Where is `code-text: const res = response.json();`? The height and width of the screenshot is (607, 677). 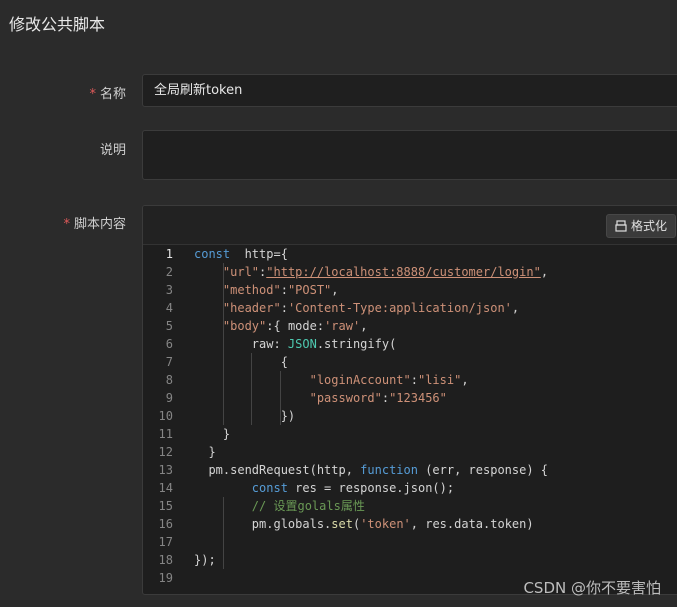 code-text: const res = response.json(); is located at coordinates (353, 488).